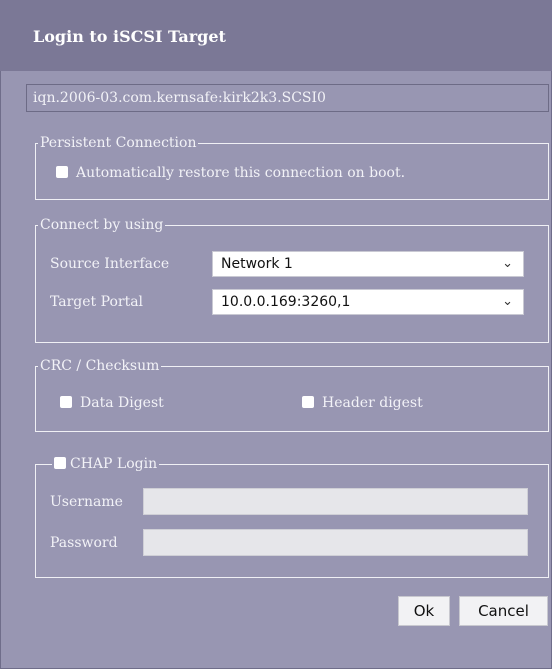 The image size is (552, 669). What do you see at coordinates (335, 542) in the screenshot?
I see `password-input` at bounding box center [335, 542].